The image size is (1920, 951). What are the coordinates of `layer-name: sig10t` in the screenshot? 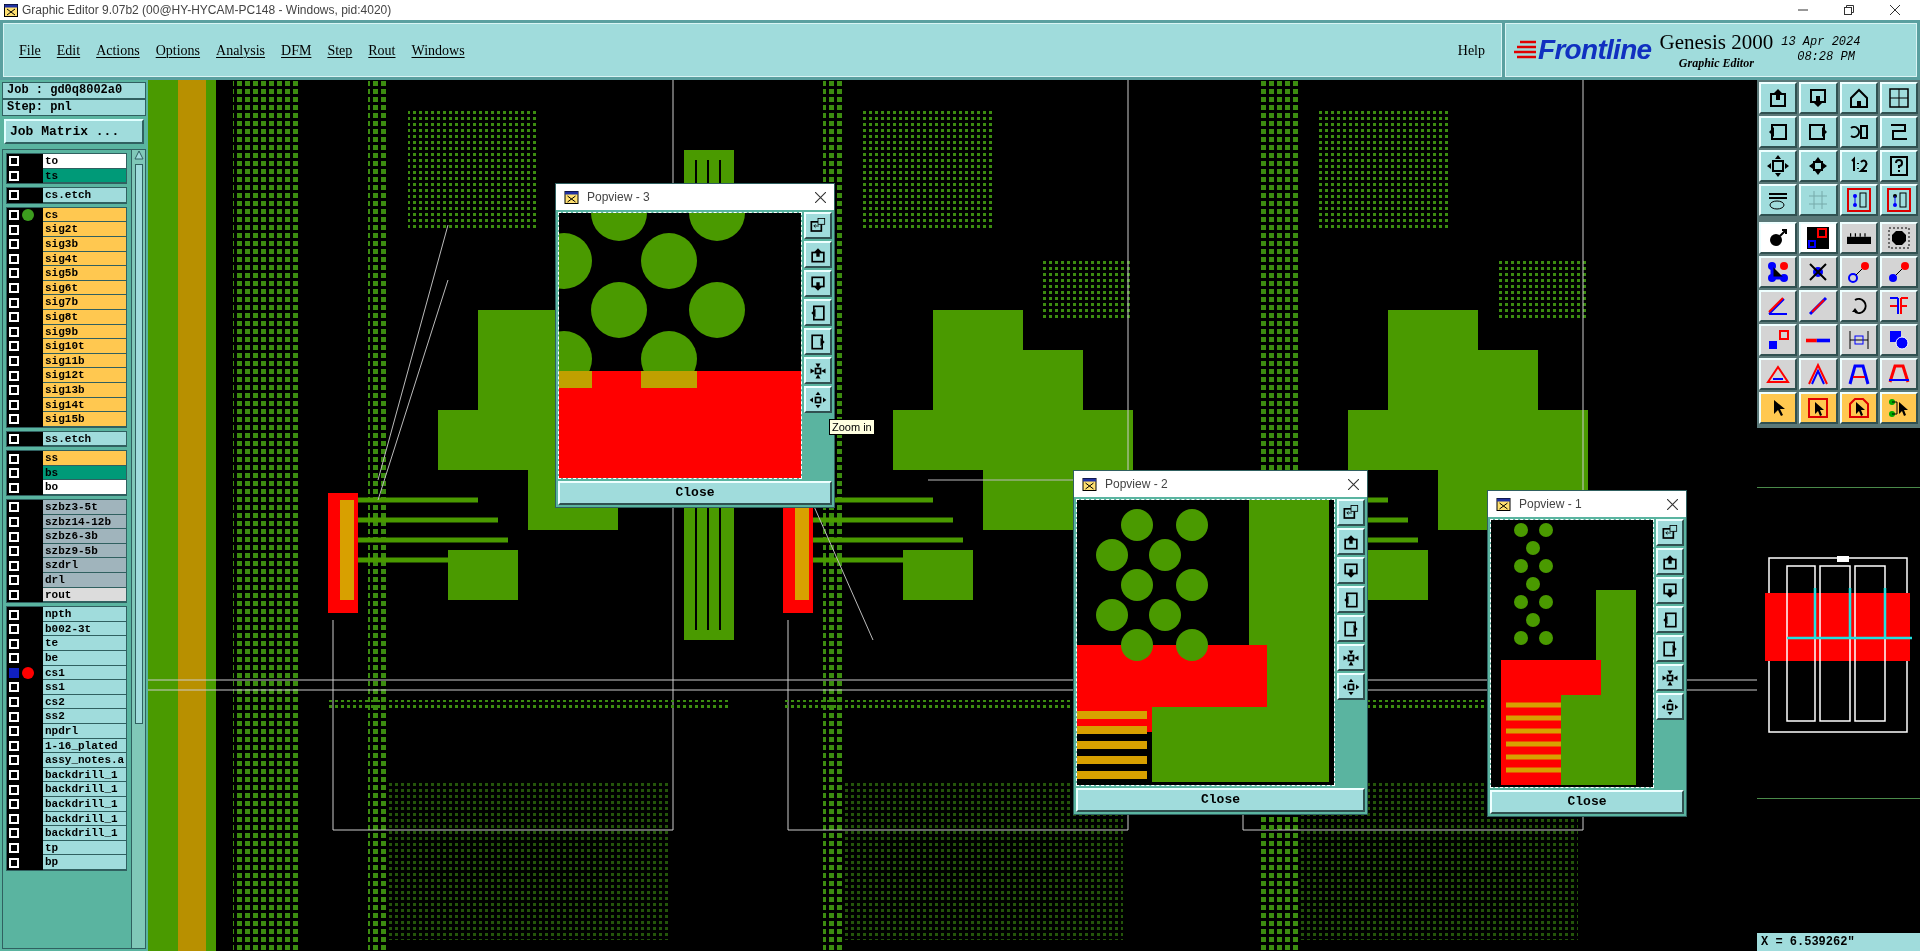 It's located at (84, 346).